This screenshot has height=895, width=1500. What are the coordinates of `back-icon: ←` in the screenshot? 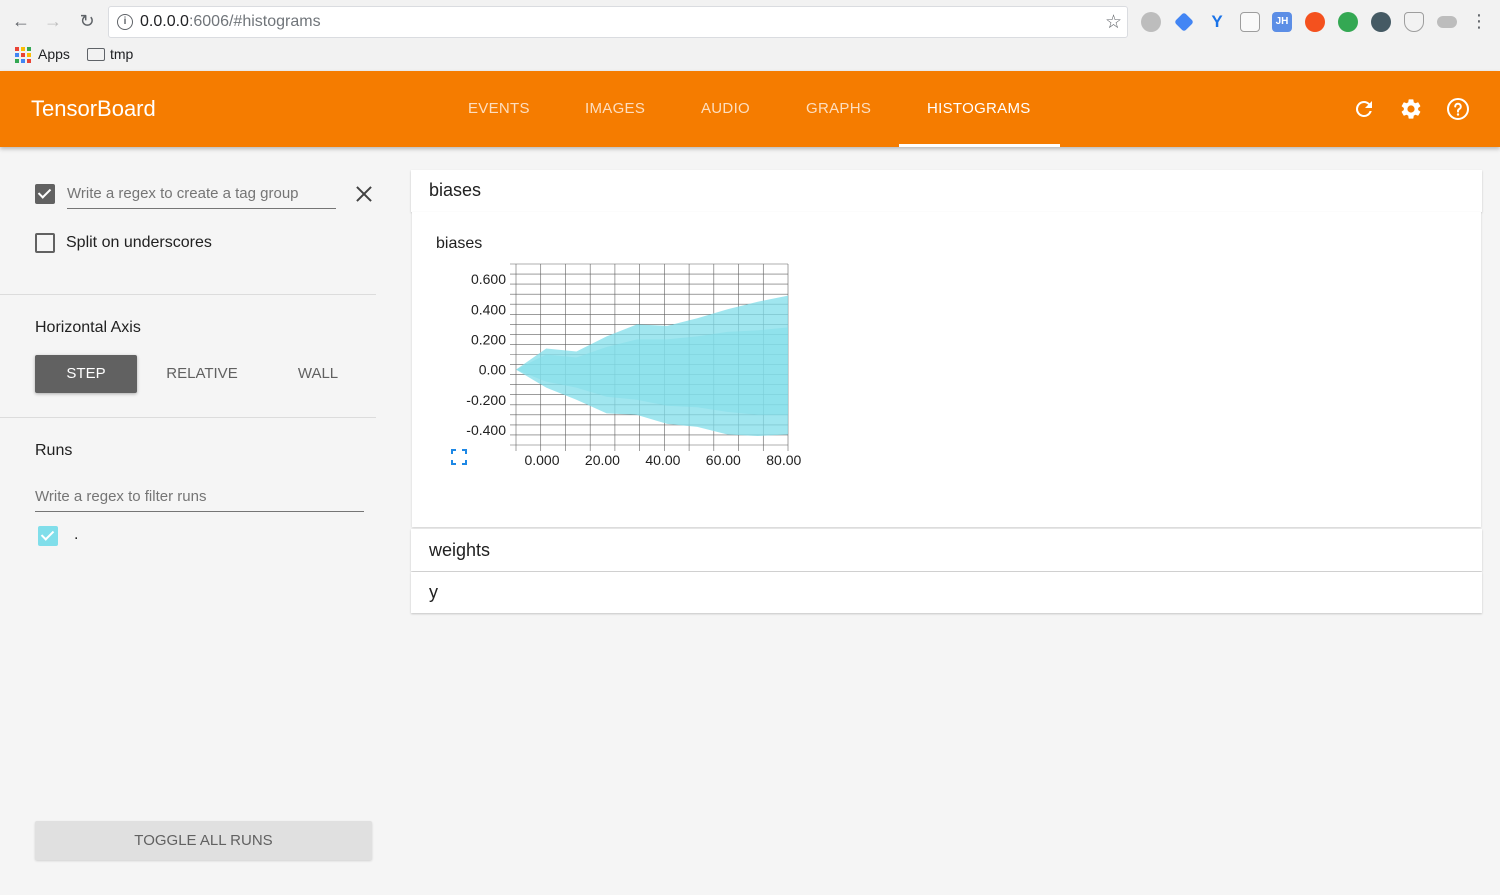 It's located at (21, 21).